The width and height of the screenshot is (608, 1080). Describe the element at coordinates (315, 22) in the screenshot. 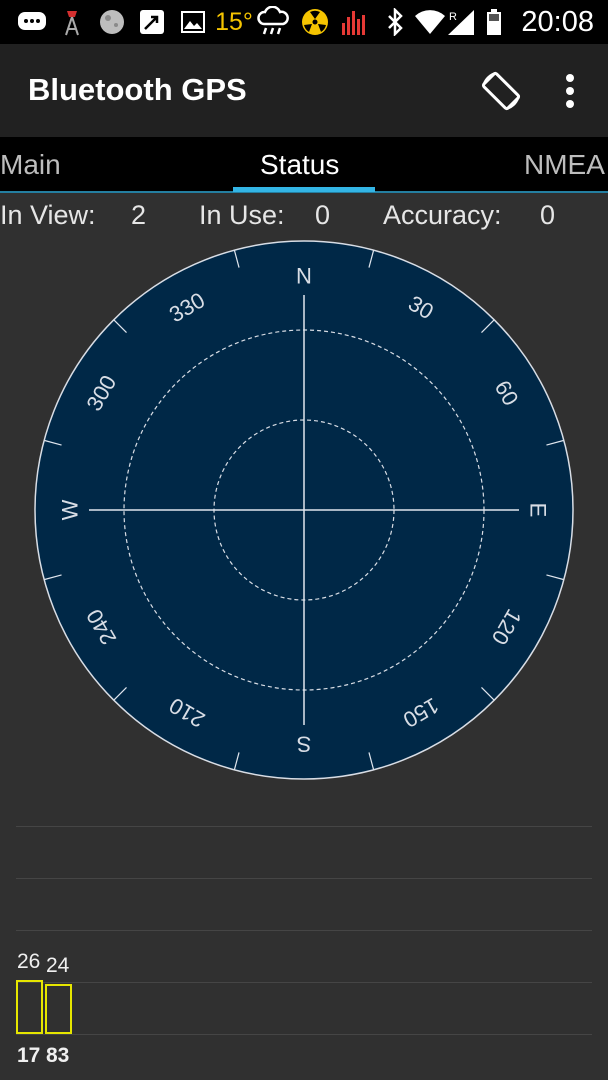

I see `radiation-icon` at that location.